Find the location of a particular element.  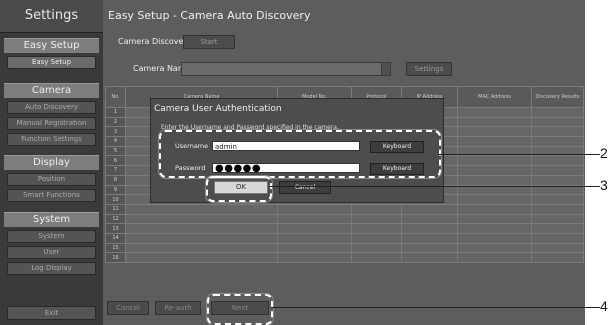

callout-number-3: 3 is located at coordinates (604, 185).